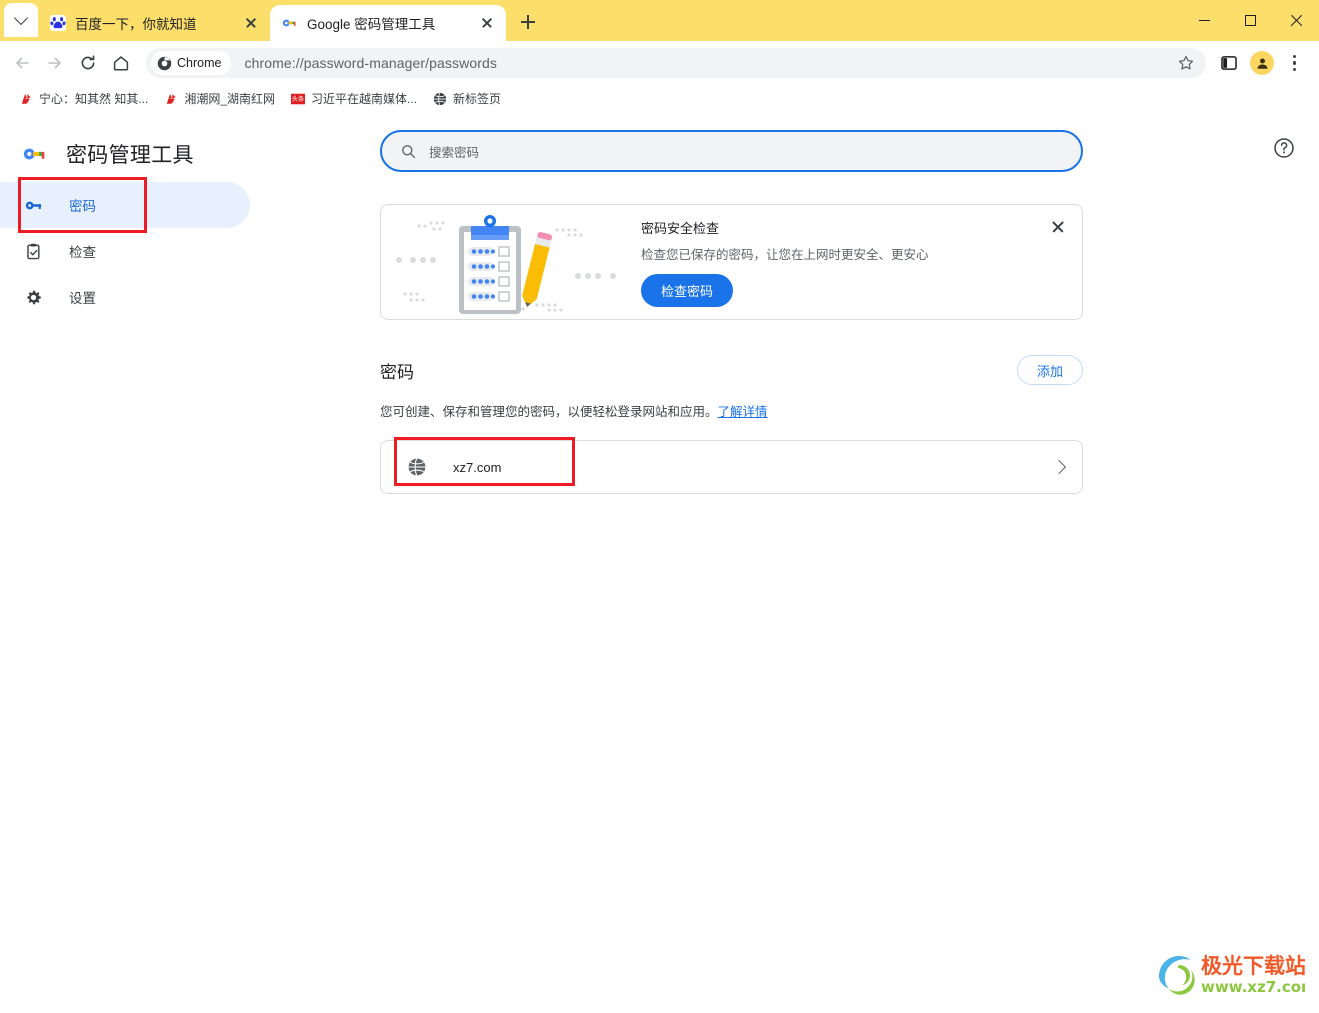 Image resolution: width=1319 pixels, height=1013 pixels. What do you see at coordinates (82, 206) in the screenshot?
I see `sidebar-item-label: 密码` at bounding box center [82, 206].